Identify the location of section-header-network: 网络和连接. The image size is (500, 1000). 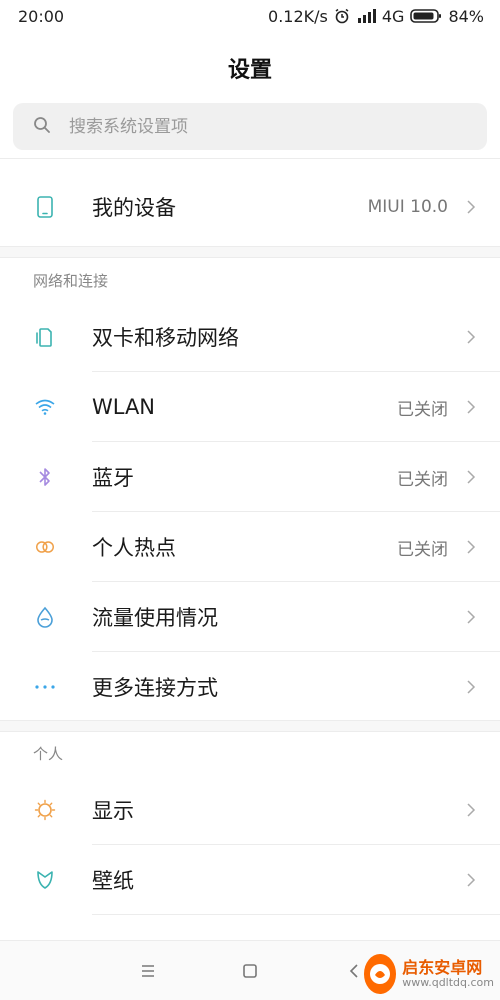
(71, 281).